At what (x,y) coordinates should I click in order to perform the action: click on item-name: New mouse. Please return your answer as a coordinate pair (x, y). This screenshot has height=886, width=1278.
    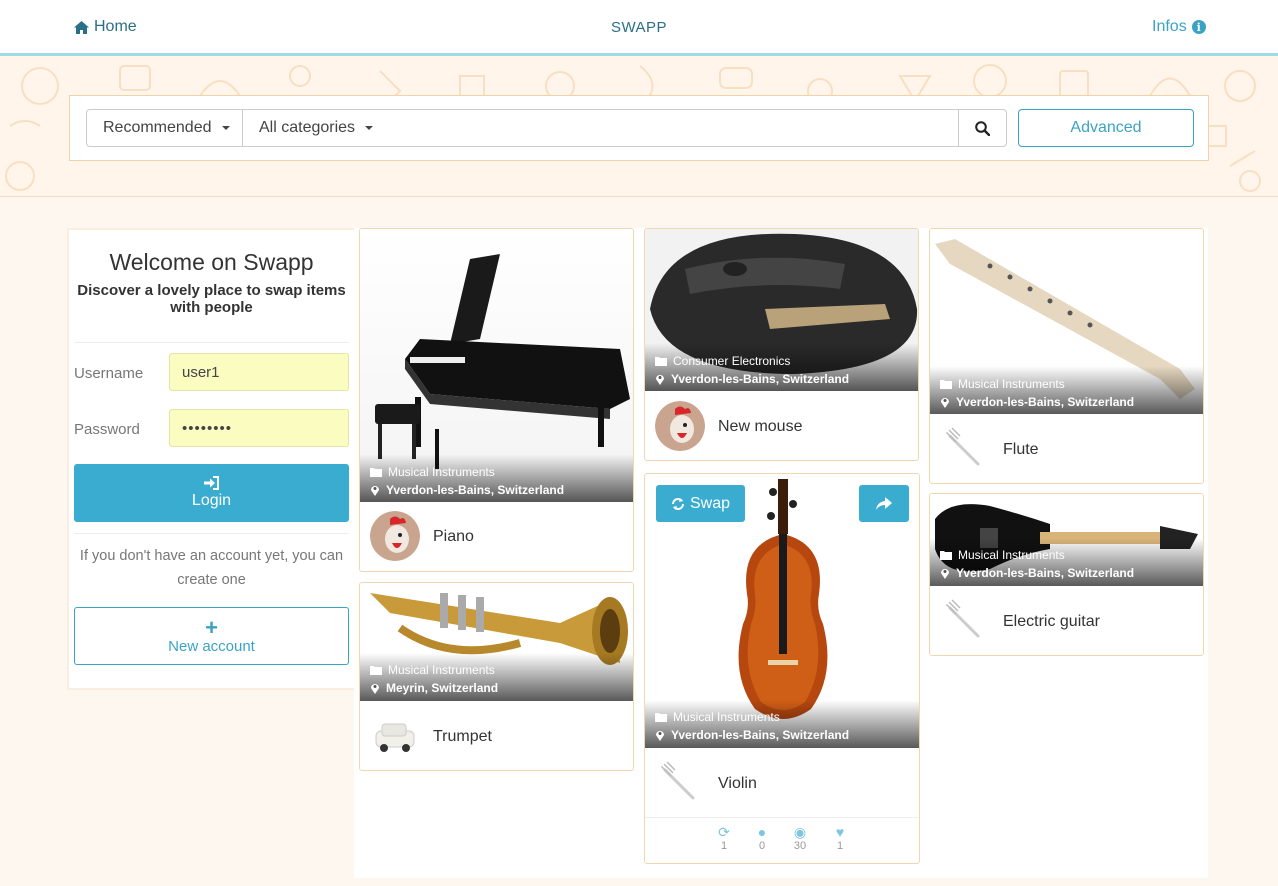
    Looking at the image, I should click on (760, 426).